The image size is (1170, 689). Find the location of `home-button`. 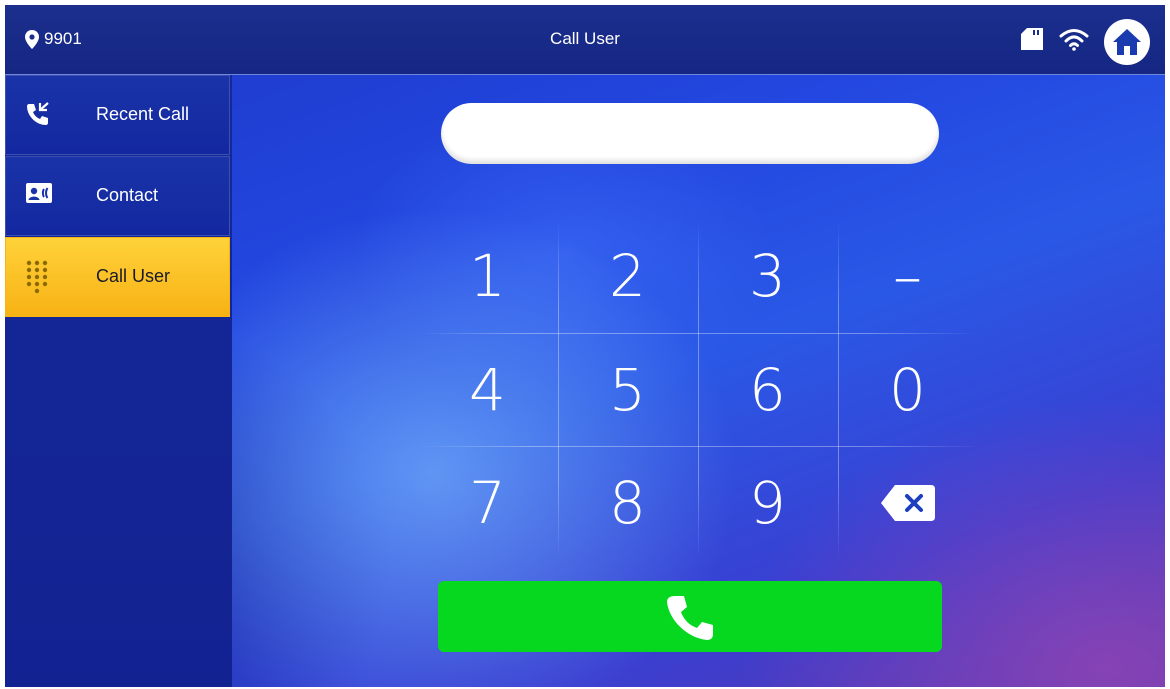

home-button is located at coordinates (1127, 42).